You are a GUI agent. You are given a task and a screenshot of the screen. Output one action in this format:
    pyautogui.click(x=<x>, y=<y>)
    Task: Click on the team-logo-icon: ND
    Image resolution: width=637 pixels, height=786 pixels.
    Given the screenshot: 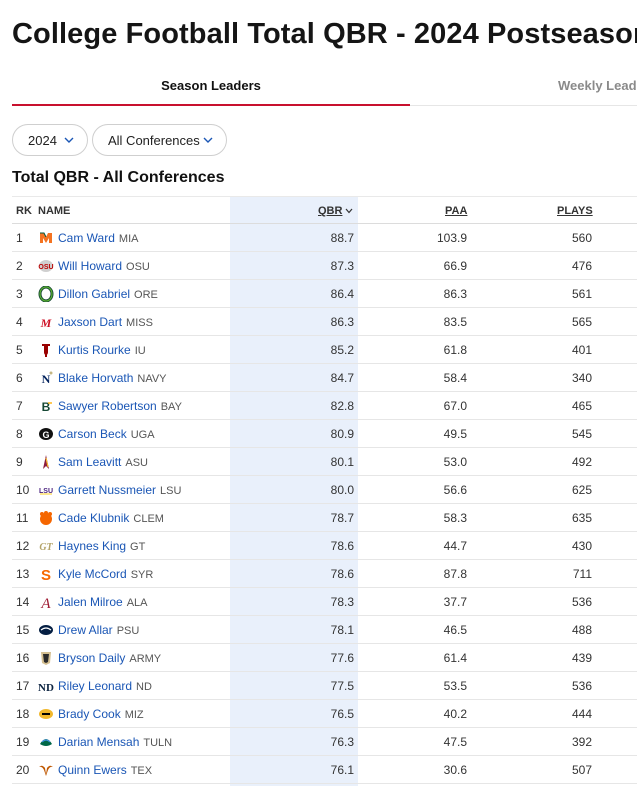 What is the action you would take?
    pyautogui.click(x=46, y=686)
    